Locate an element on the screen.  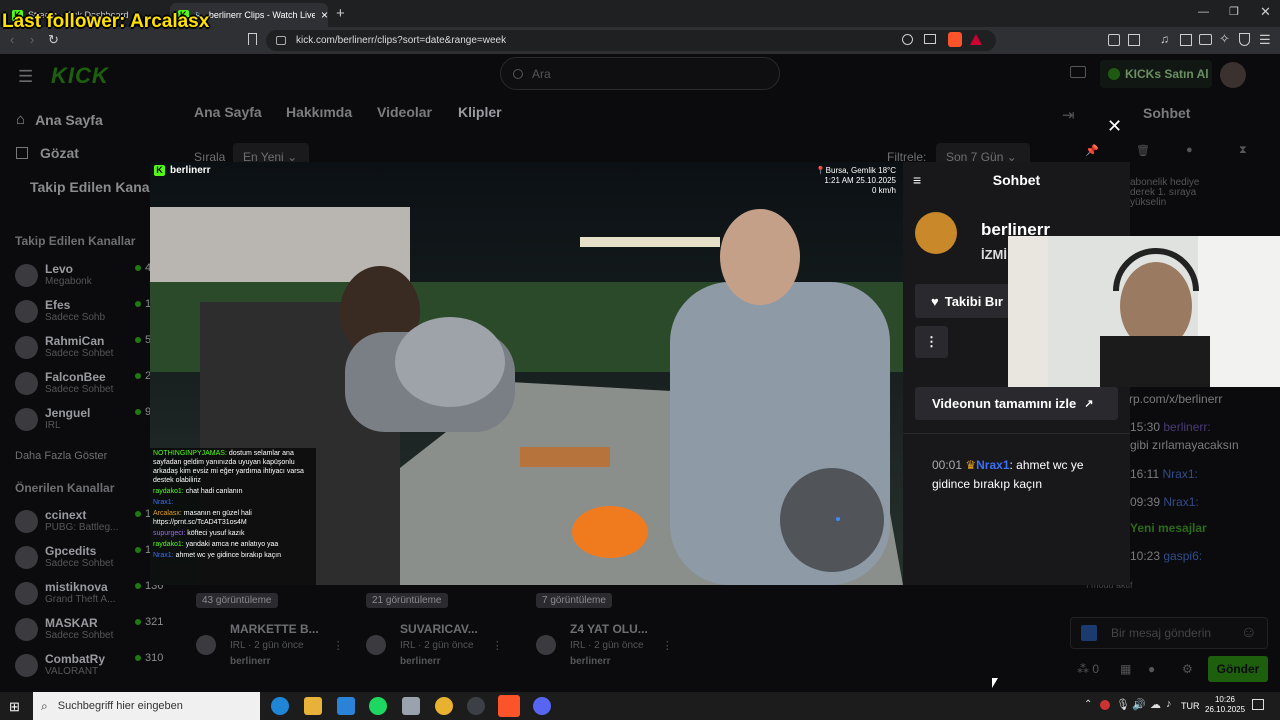
collapse-chat-icon: ⇥ is located at coordinates (1068, 115).